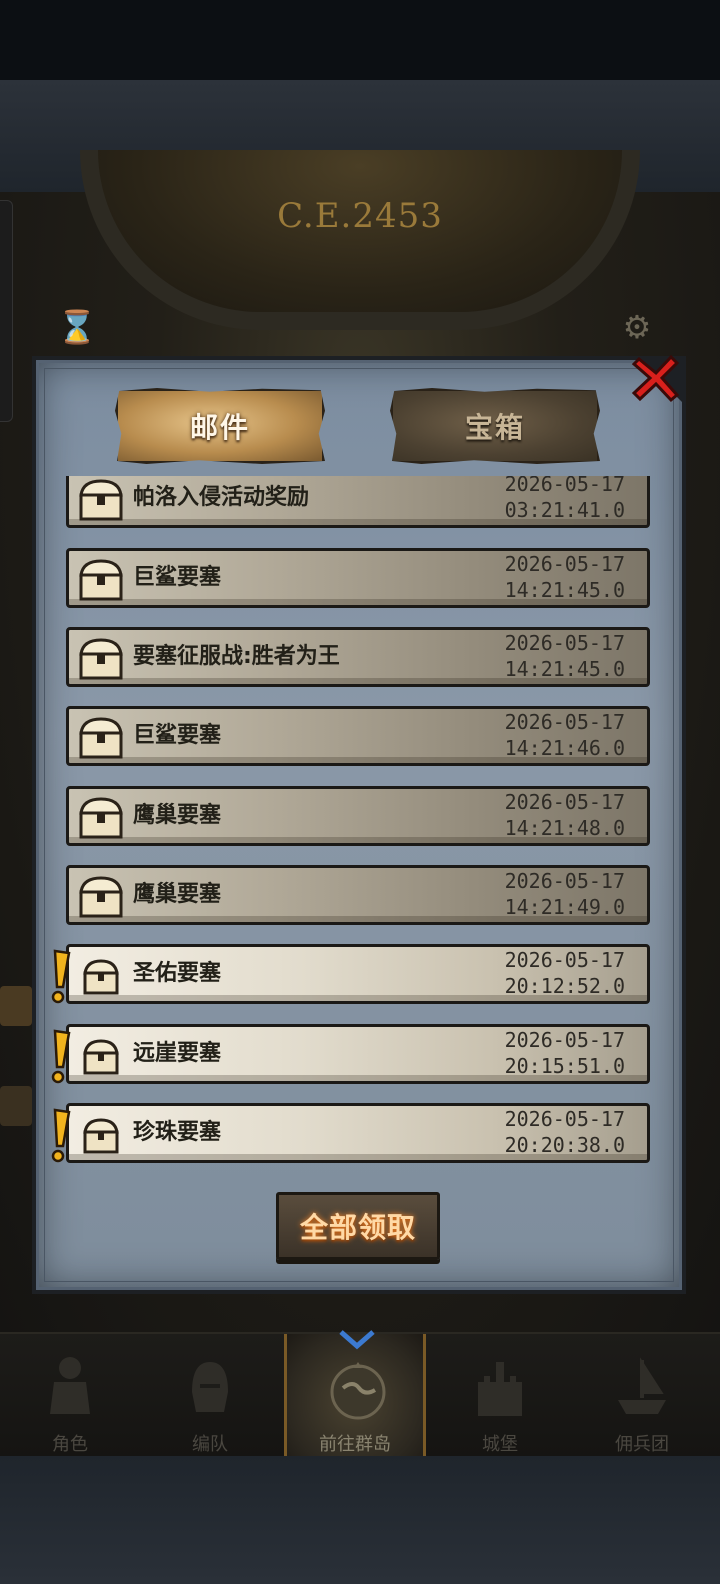 The width and height of the screenshot is (720, 1584). Describe the element at coordinates (358, 736) in the screenshot. I see `mail-item: 巨鲨要塞 2026-05-17 14:21:46.0` at that location.